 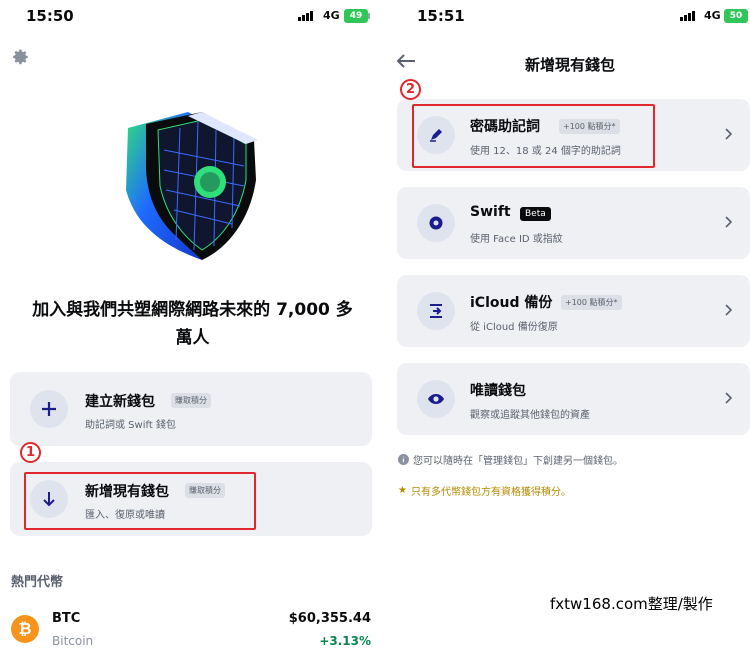 I want to click on popular-tokens-header: 熱門代幣, so click(x=37, y=582).